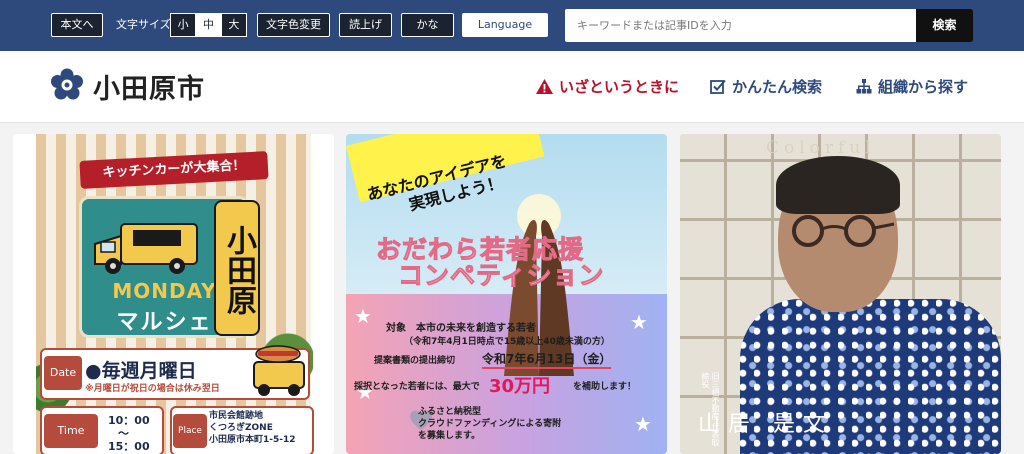 This screenshot has width=1024, height=454. I want to click on time-start: 10：00, so click(129, 420).